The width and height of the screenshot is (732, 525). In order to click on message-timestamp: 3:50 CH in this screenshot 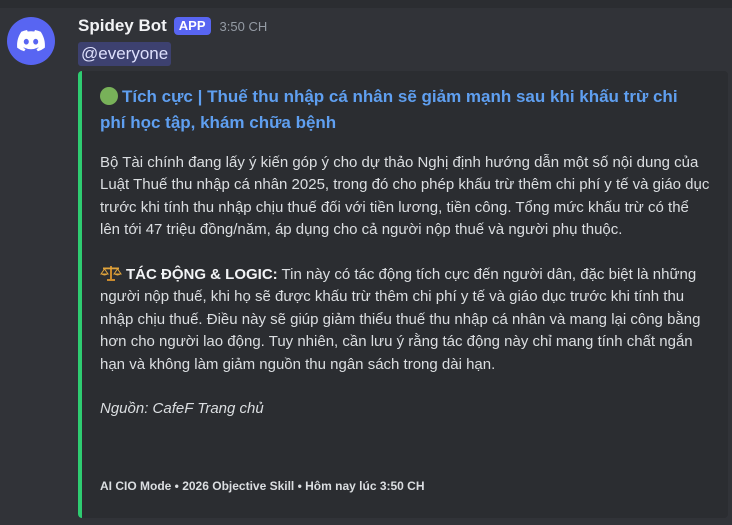, I will do `click(244, 26)`.